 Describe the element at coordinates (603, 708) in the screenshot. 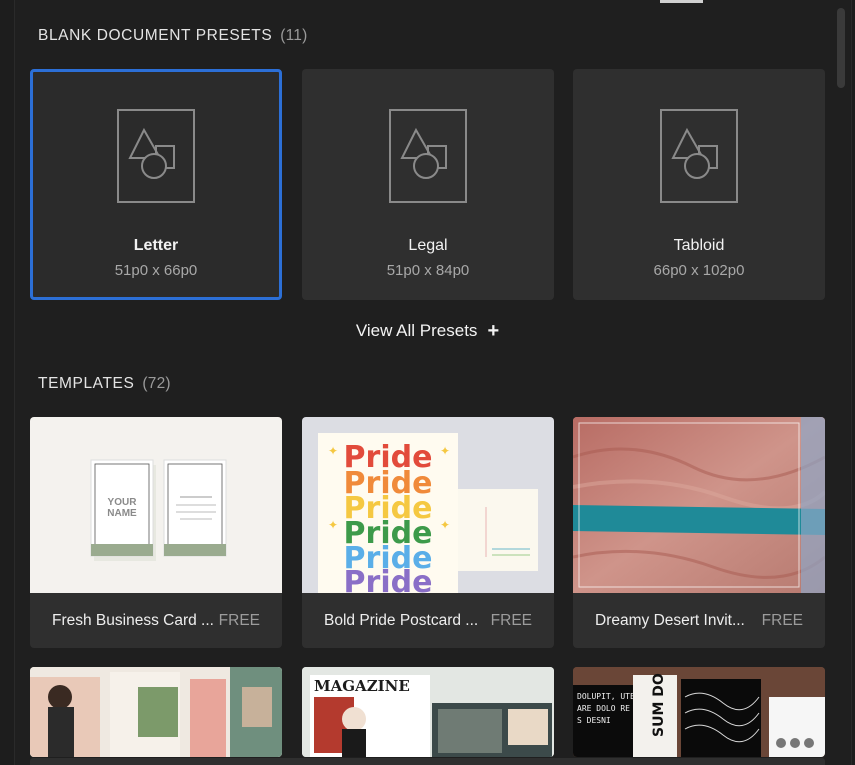

I see `svg-text: ARE DOLO RE` at that location.